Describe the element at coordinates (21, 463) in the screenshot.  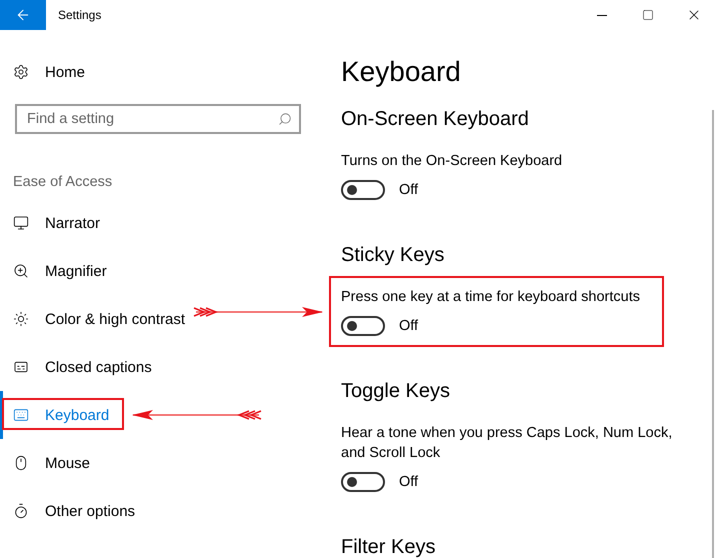
I see `mouse-icon` at that location.